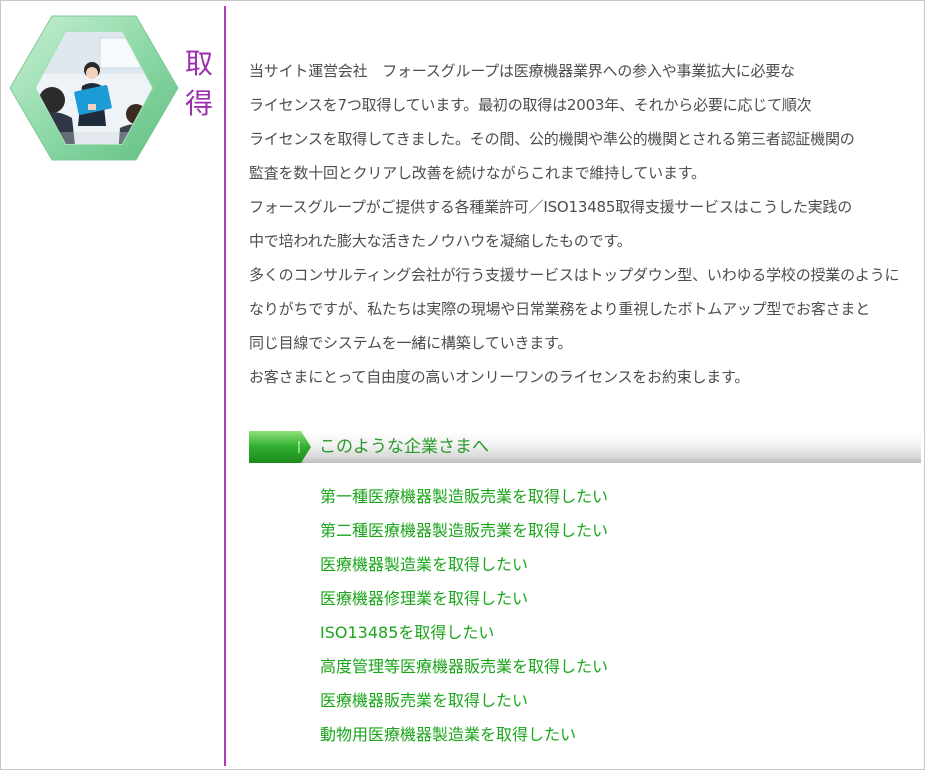  What do you see at coordinates (522, 71) in the screenshot?
I see `intro-line: 当サイト運営会社 フォースグループは医療機器業界への参入や事業拡大に必要な` at bounding box center [522, 71].